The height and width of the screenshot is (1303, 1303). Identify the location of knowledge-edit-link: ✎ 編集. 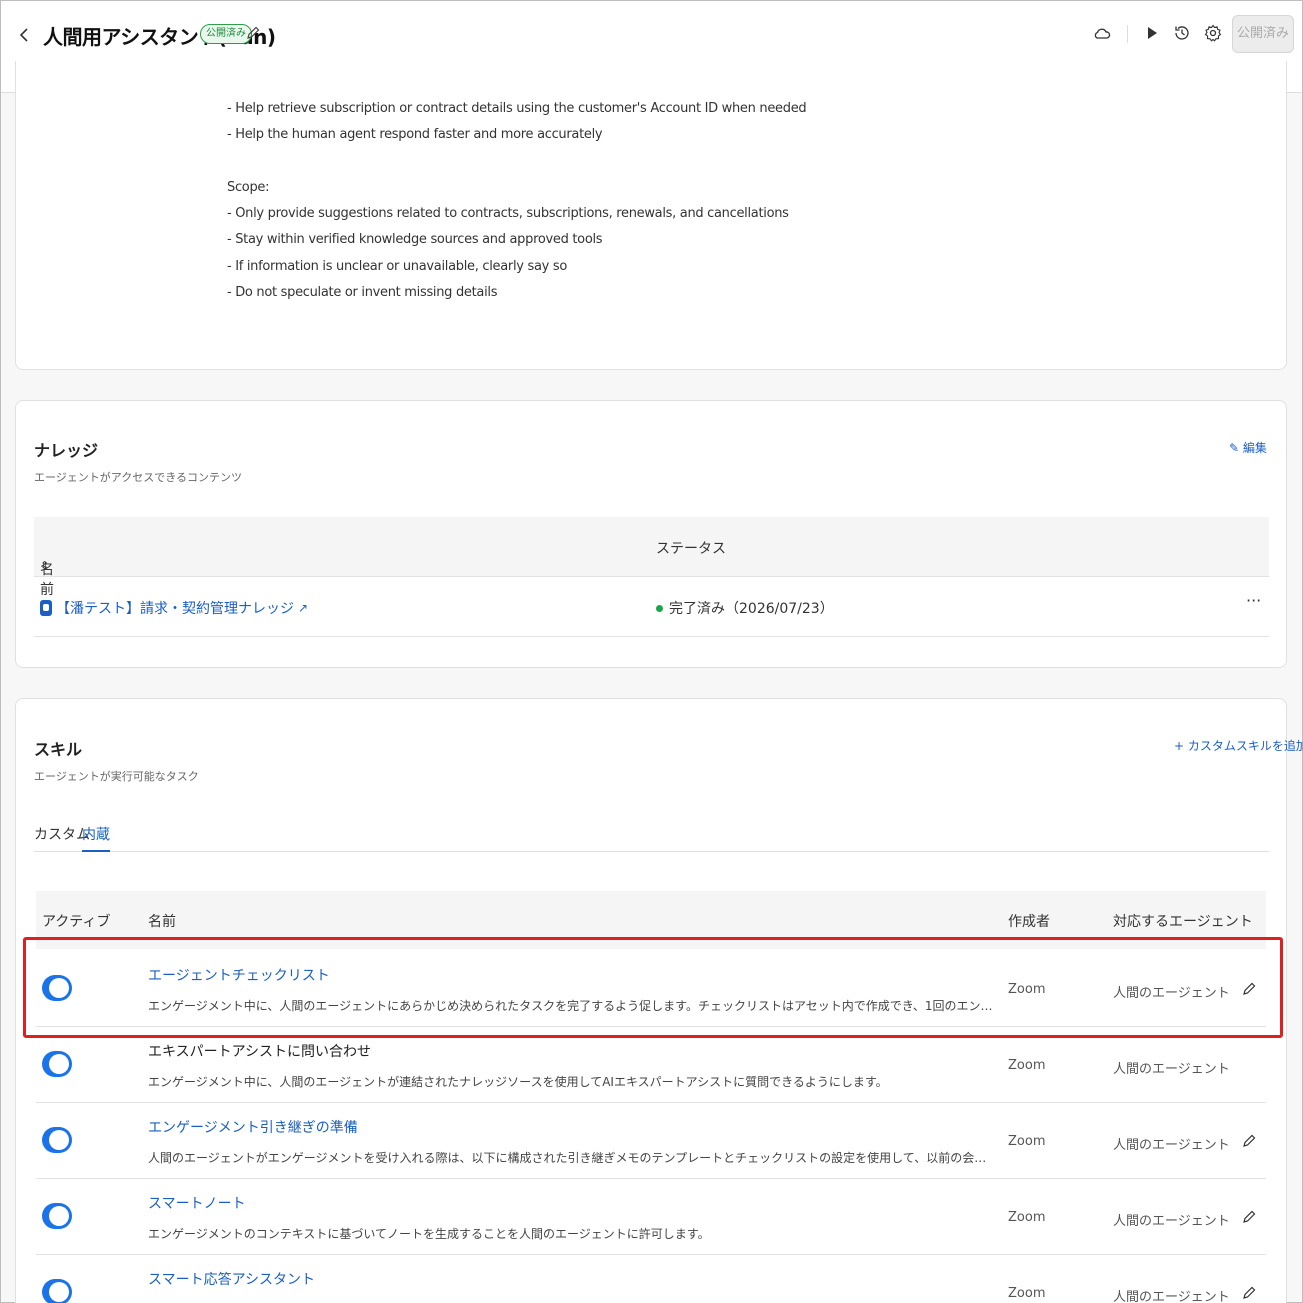
(1248, 447).